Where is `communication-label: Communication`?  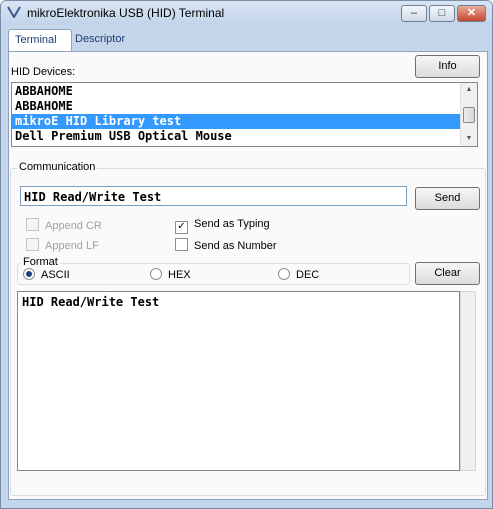 communication-label: Communication is located at coordinates (57, 167).